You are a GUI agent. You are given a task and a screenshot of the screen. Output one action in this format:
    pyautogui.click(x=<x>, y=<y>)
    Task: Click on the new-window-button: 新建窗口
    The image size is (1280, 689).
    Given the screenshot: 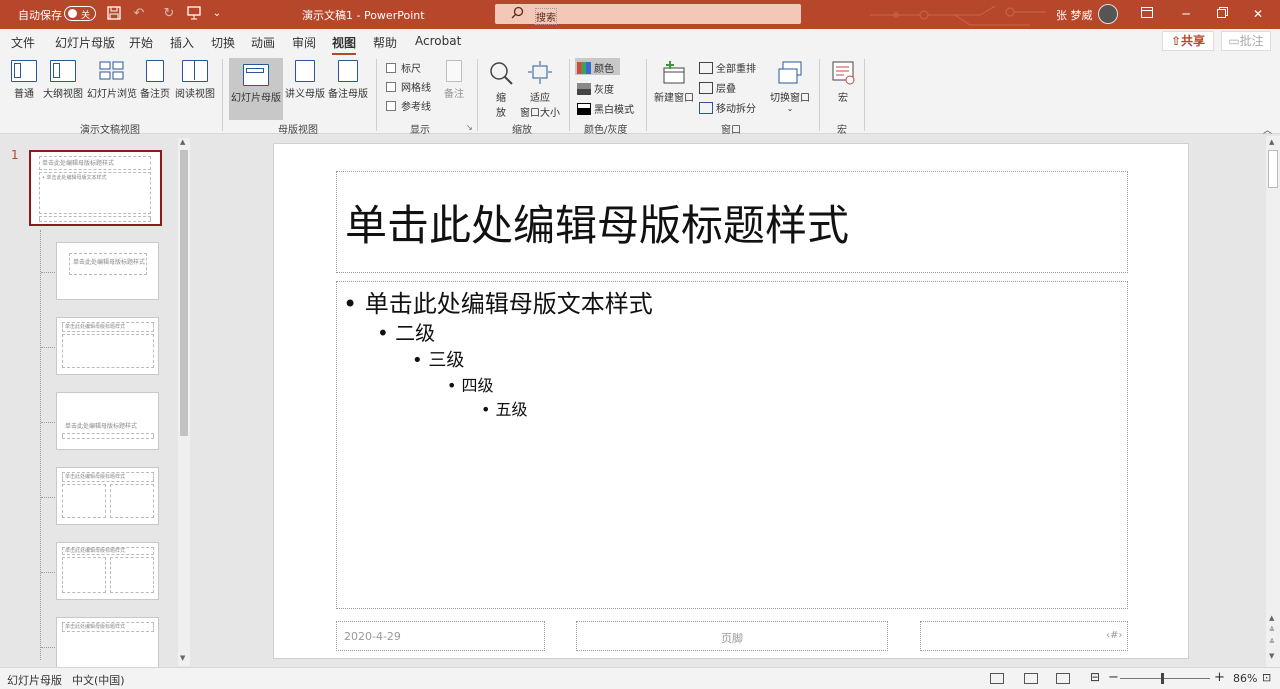 What is the action you would take?
    pyautogui.click(x=674, y=81)
    